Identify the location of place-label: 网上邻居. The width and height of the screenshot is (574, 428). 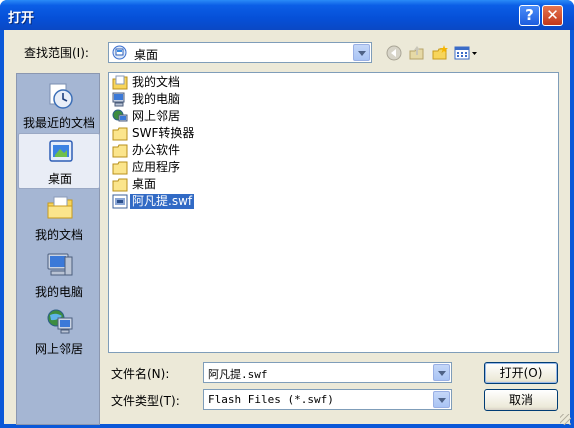
(58, 349).